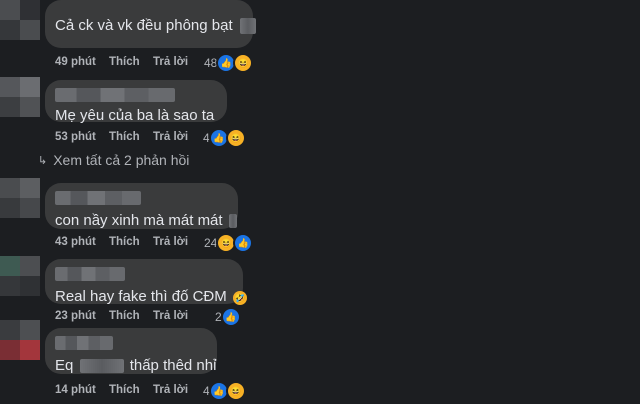  I want to click on rofl-emoji-icon: 🤣, so click(239, 298).